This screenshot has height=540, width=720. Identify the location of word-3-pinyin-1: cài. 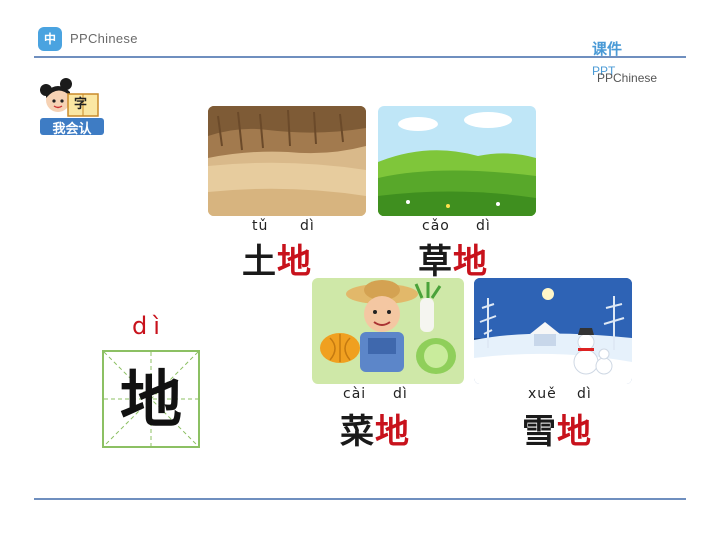
(355, 394).